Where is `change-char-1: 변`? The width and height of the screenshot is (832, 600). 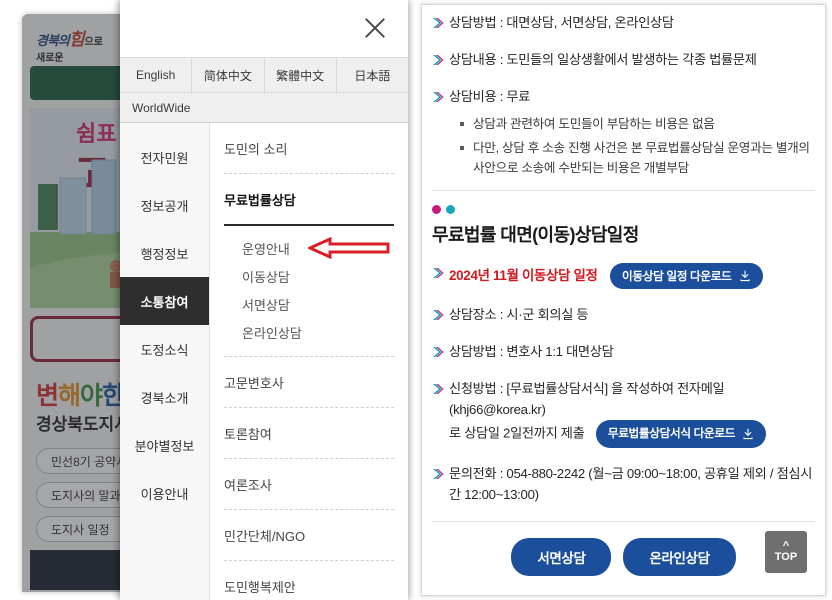 change-char-1: 변 is located at coordinates (47, 396).